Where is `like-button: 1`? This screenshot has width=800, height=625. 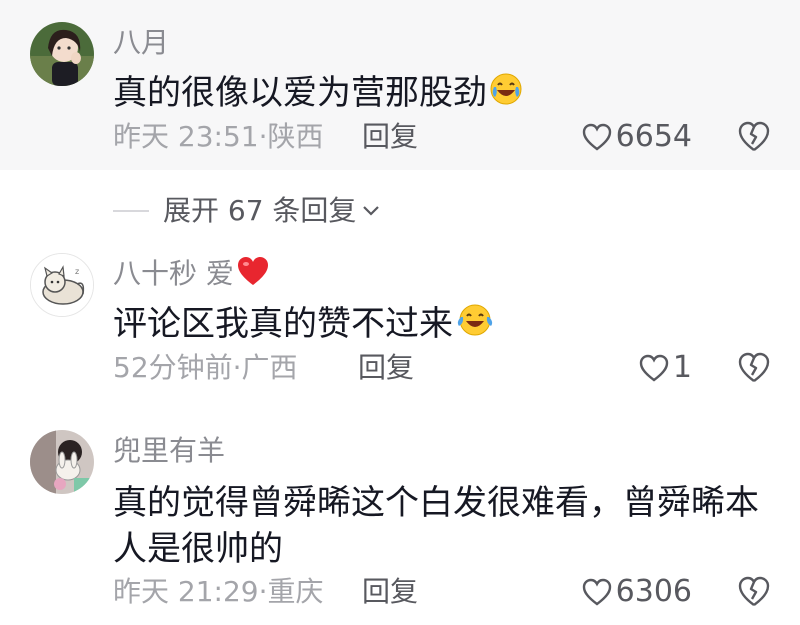
like-button: 1 is located at coordinates (665, 368).